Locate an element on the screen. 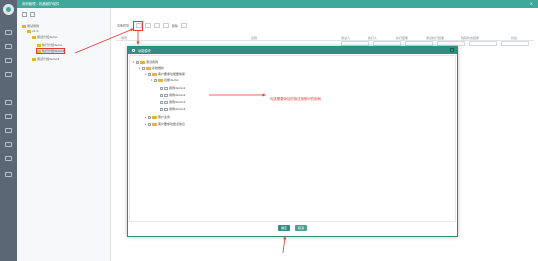 The height and width of the screenshot is (261, 538). add-button-highlight is located at coordinates (138, 26).